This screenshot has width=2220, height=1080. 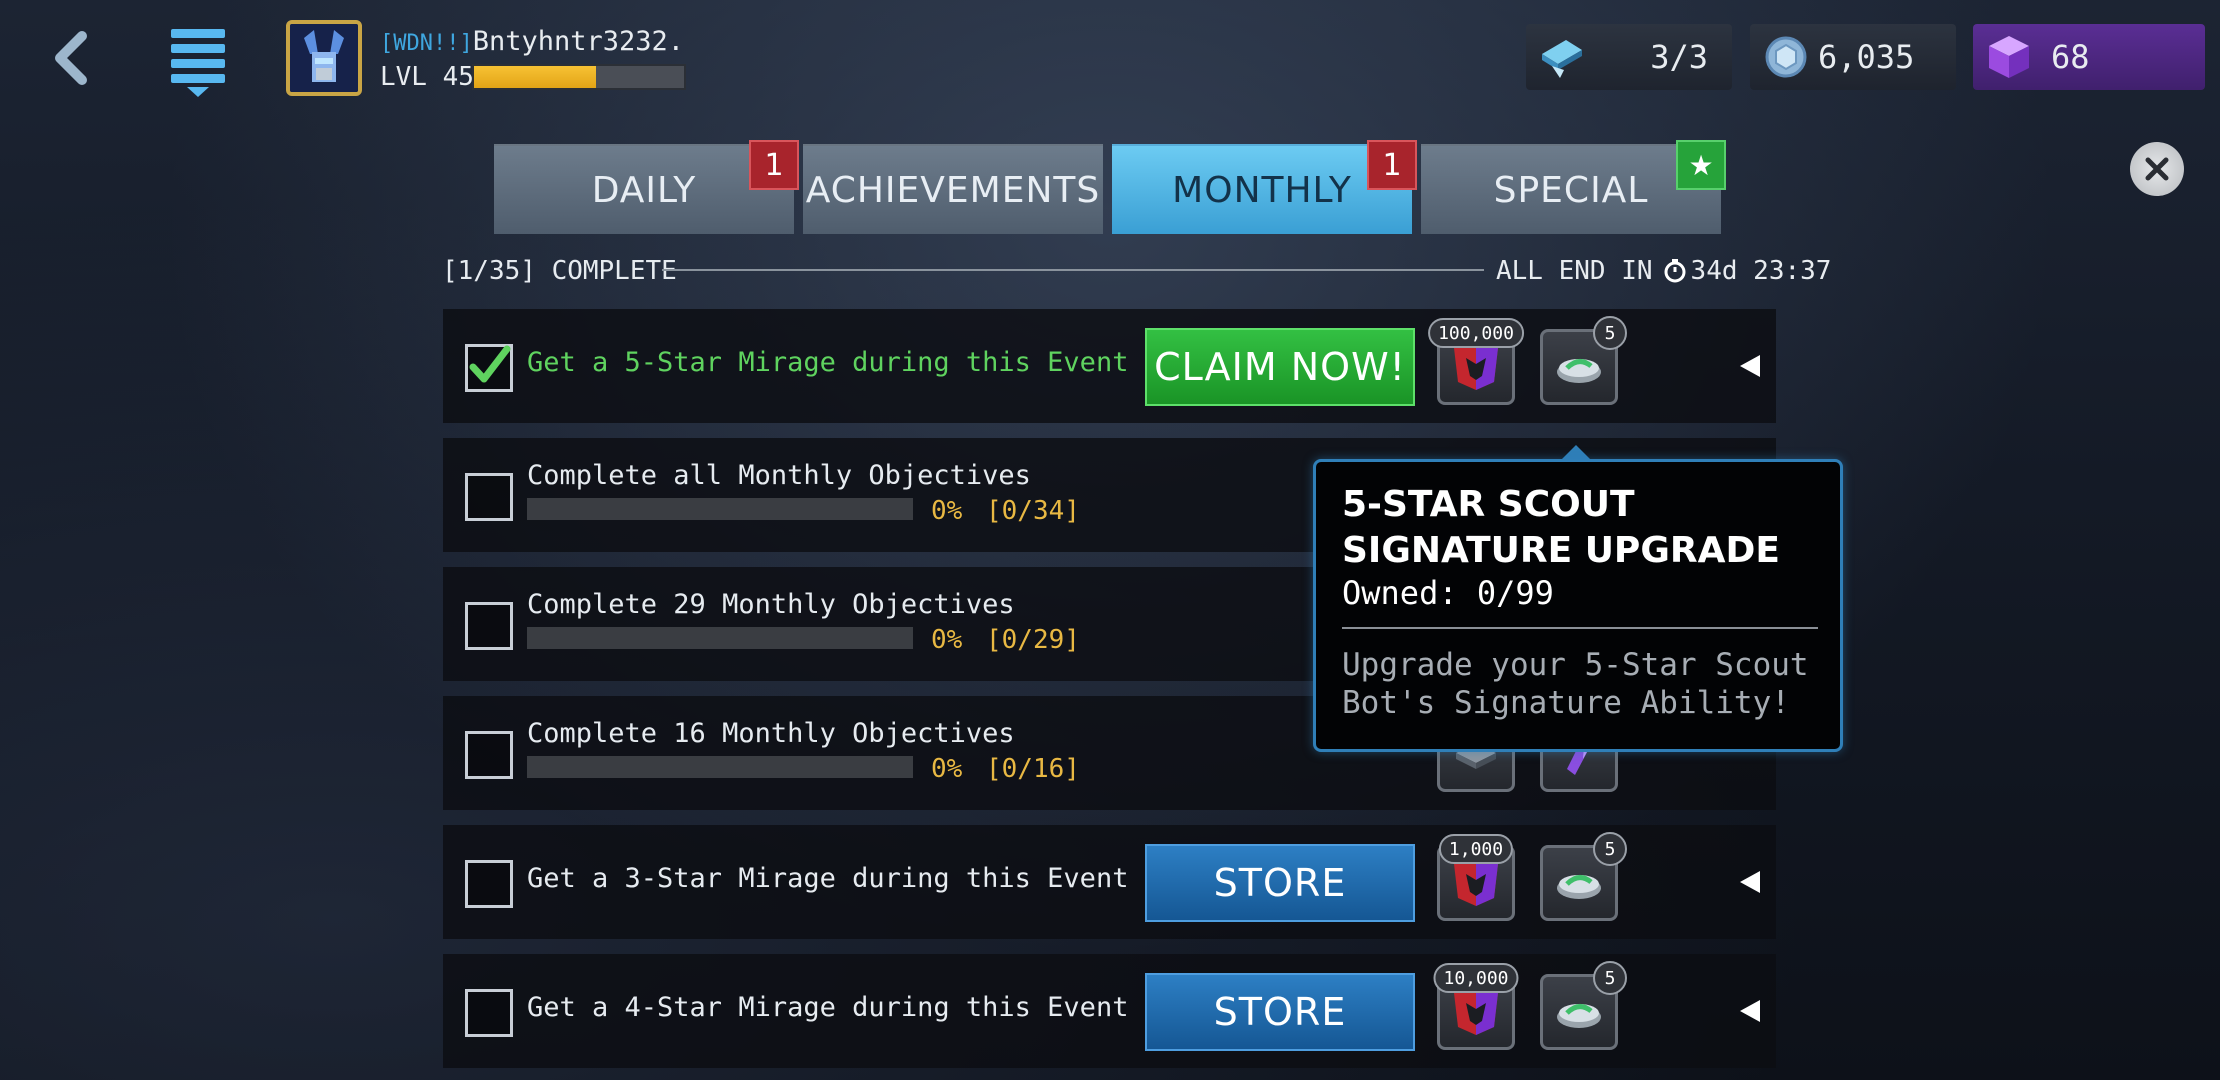 I want to click on optimus-prime-portrait-icon, so click(x=324, y=58).